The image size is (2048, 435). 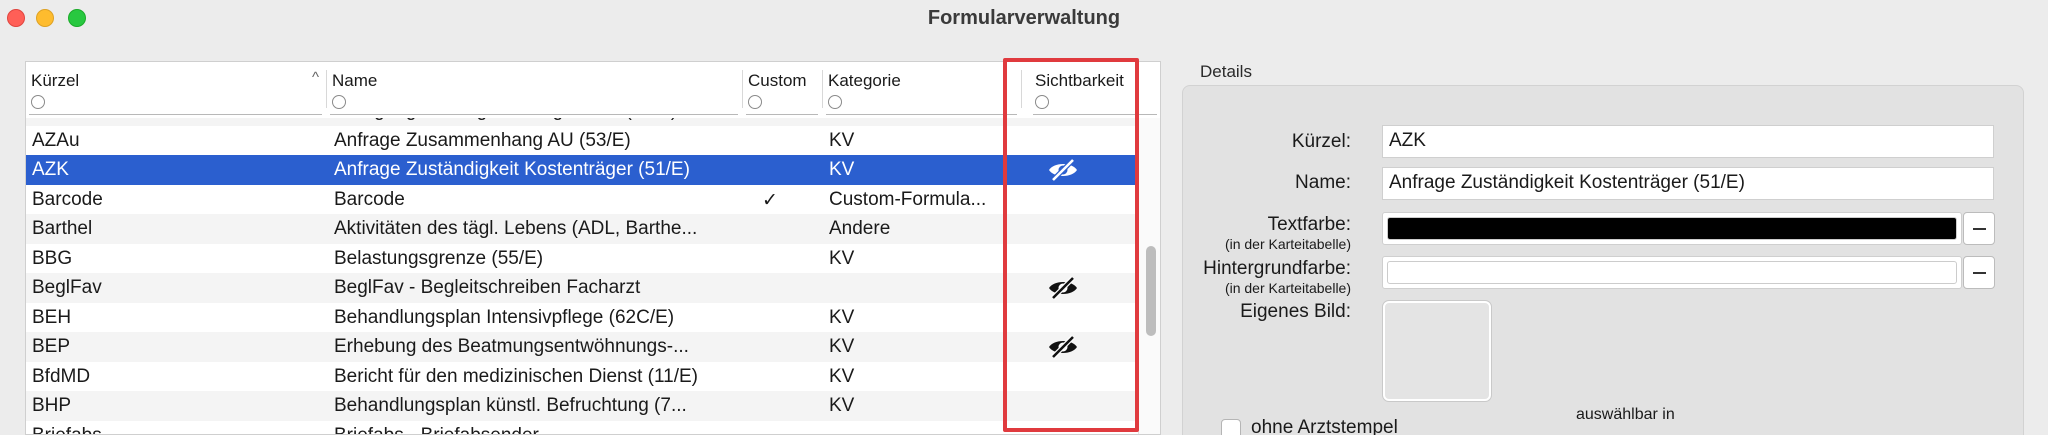 I want to click on hintergrundfarbe-remove-button, so click(x=1979, y=272).